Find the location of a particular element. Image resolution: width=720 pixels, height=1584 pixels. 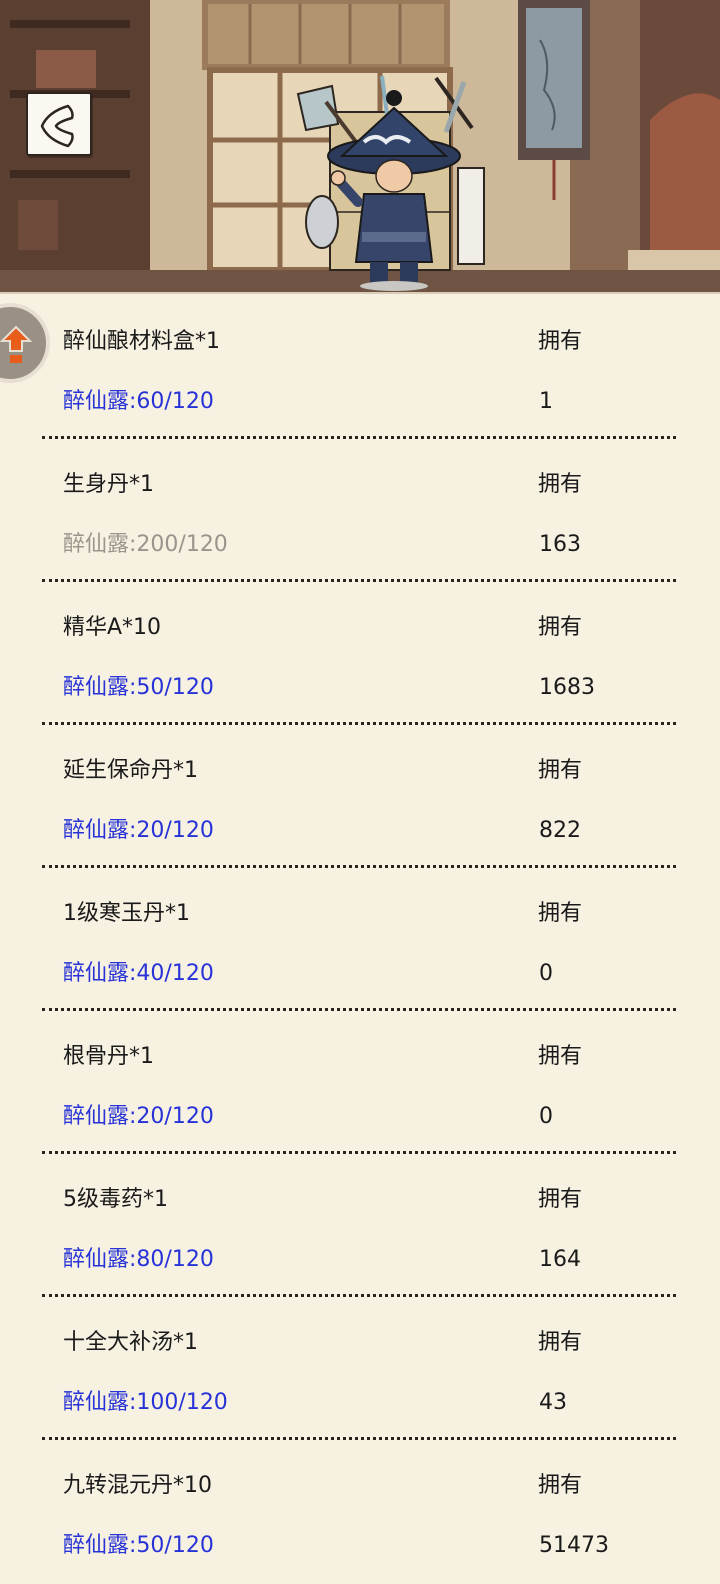

item-name: 5级毒药*1 is located at coordinates (115, 1199).